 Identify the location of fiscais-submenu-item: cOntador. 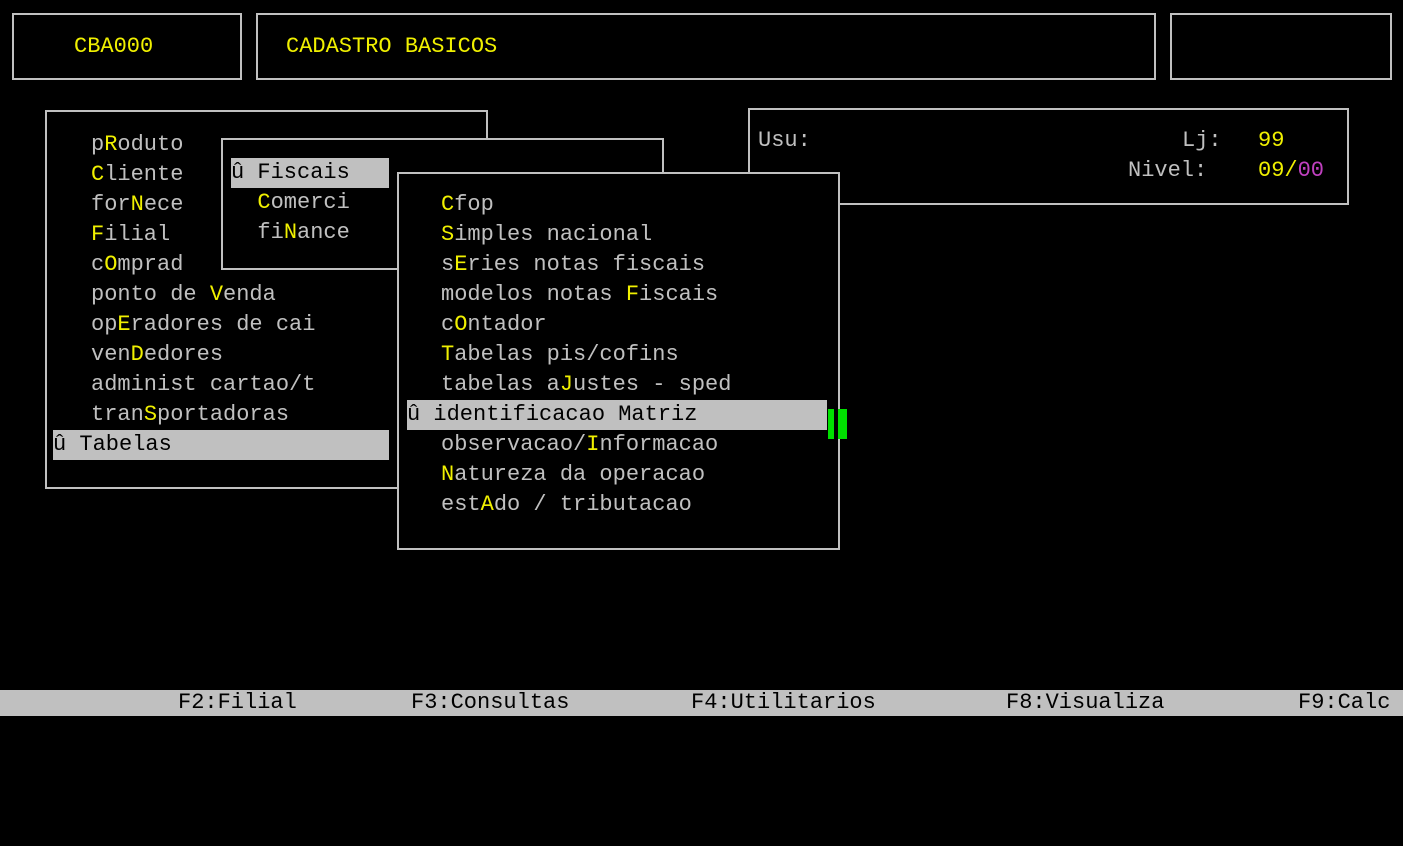
(494, 325).